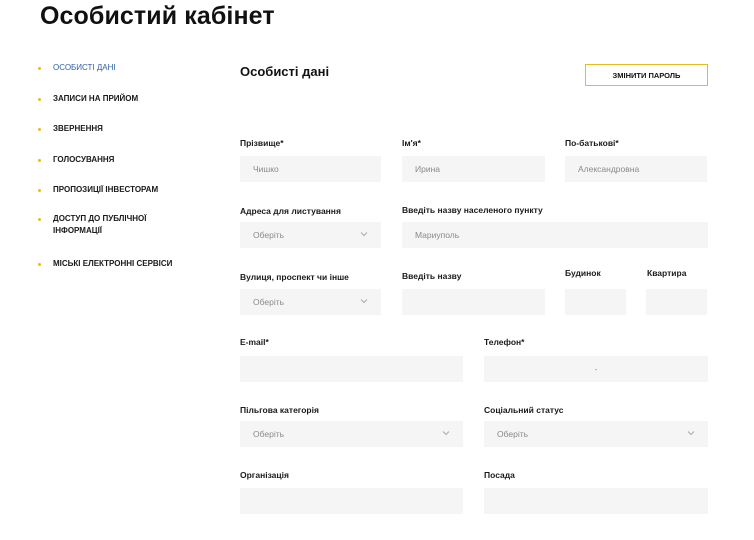 The height and width of the screenshot is (540, 754). I want to click on email-field, so click(351, 369).